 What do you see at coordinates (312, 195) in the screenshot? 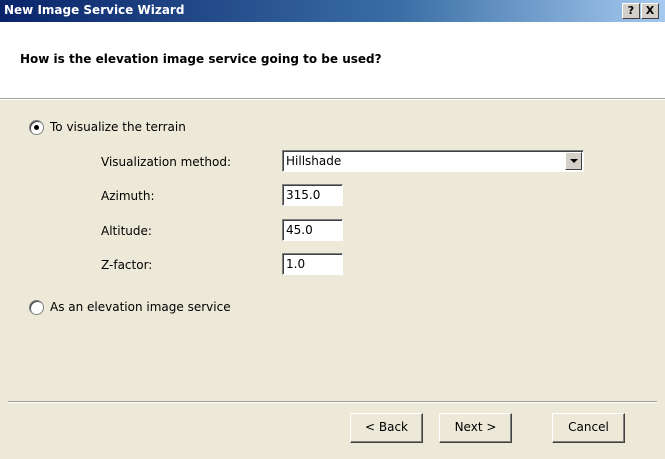
I see `azimuth-field: 315.0` at bounding box center [312, 195].